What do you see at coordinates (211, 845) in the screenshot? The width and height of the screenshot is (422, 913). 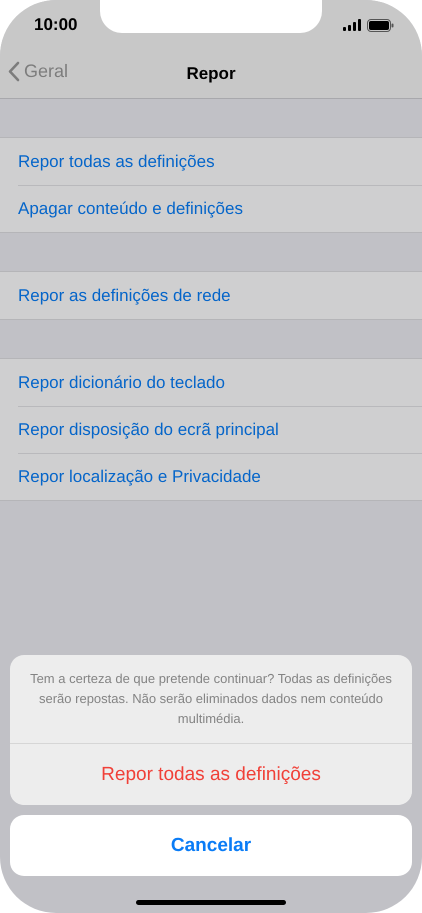 I see `cancel-button: Cancelar` at bounding box center [211, 845].